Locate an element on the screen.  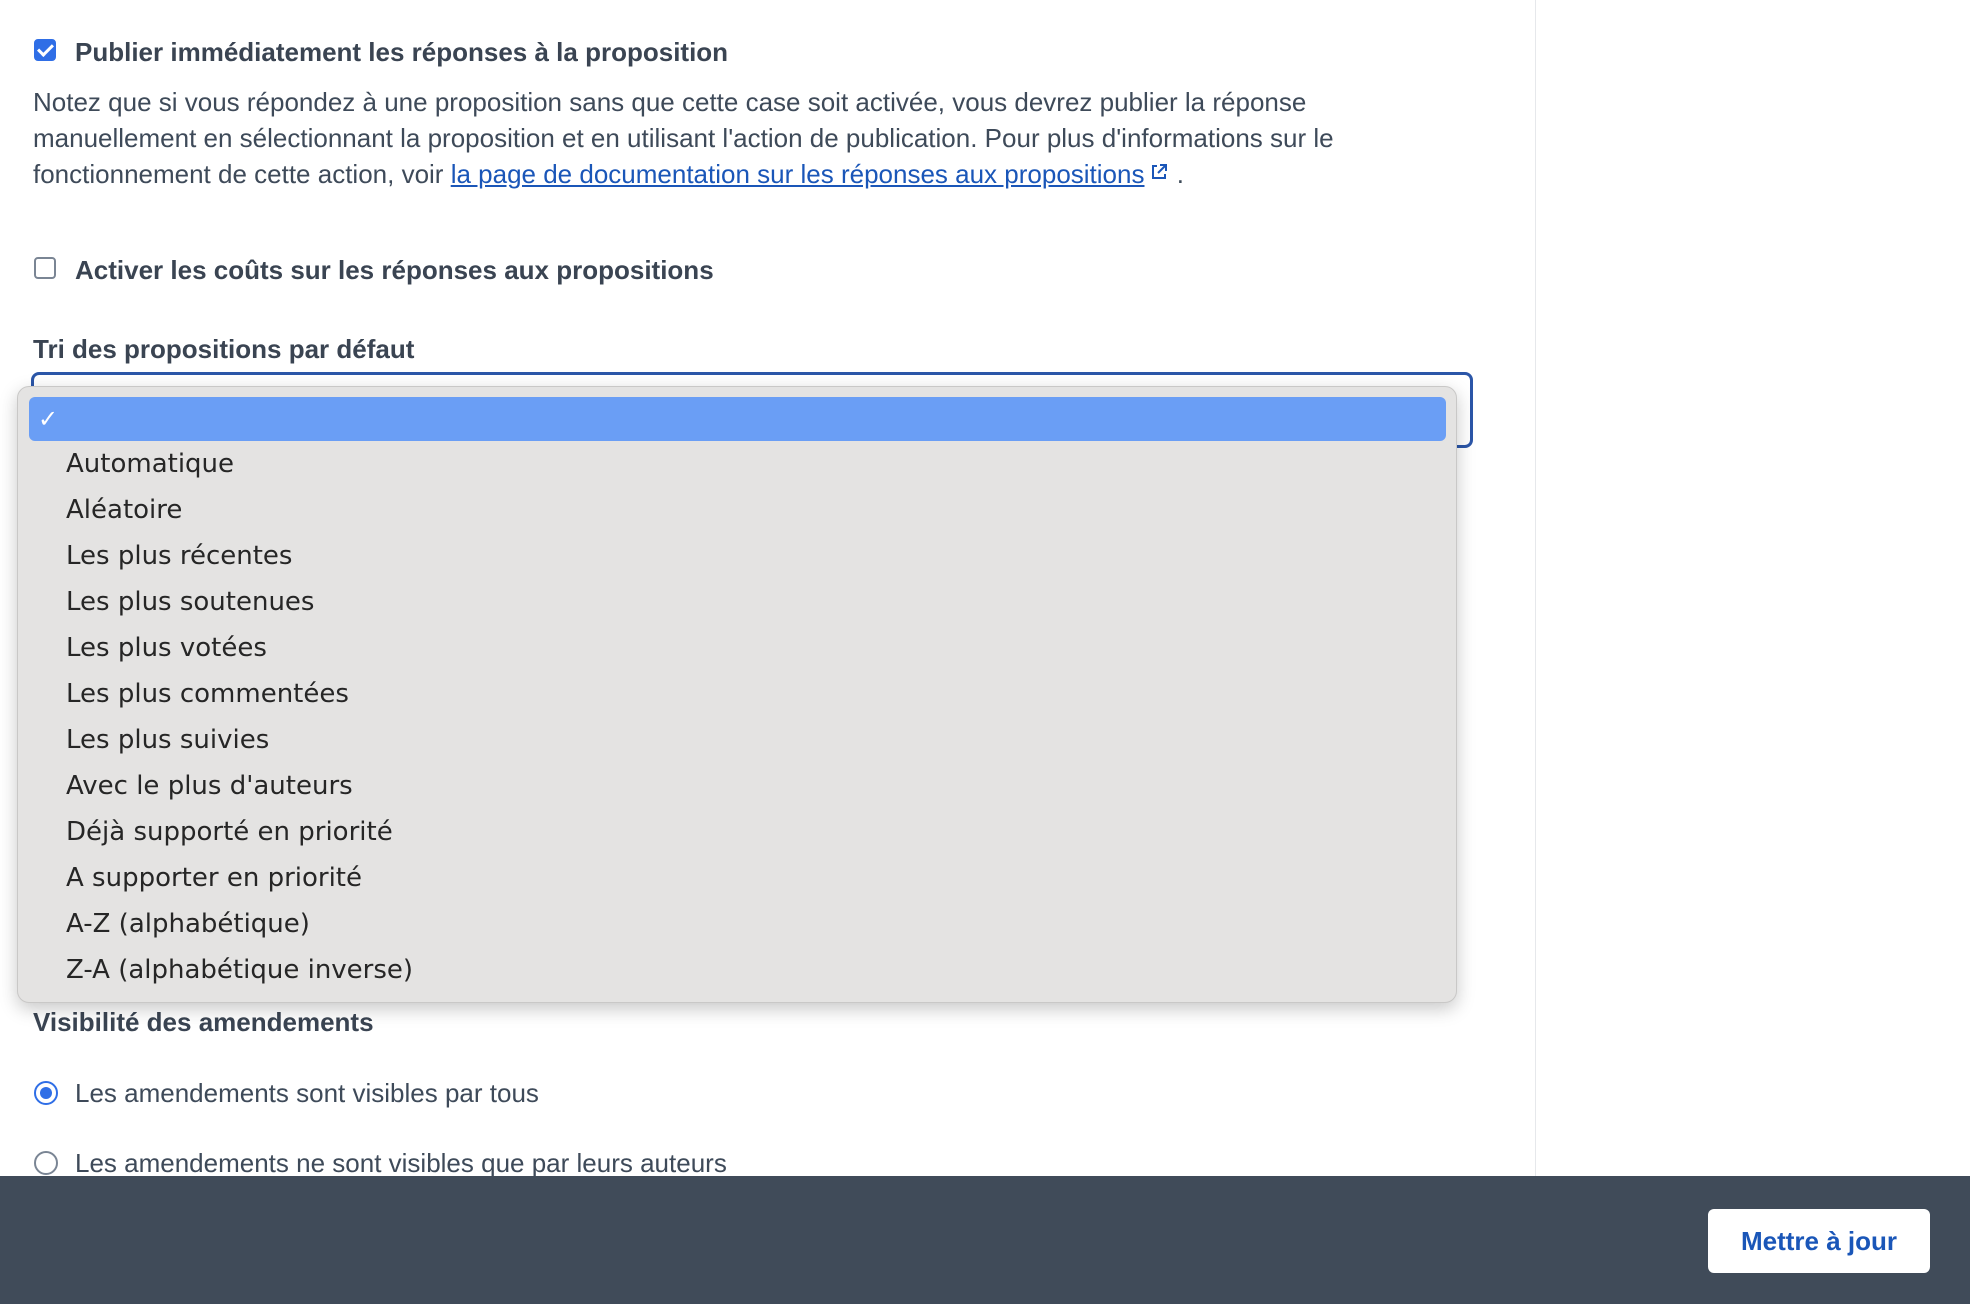
sort-option-za: Z-A (alphabétique inverse) is located at coordinates (737, 970).